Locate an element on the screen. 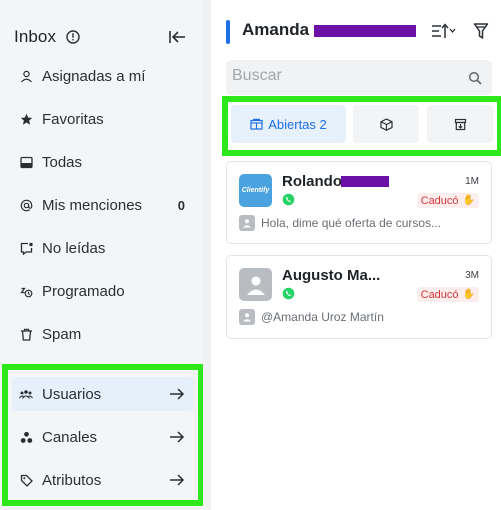  star-icon is located at coordinates (26, 119).